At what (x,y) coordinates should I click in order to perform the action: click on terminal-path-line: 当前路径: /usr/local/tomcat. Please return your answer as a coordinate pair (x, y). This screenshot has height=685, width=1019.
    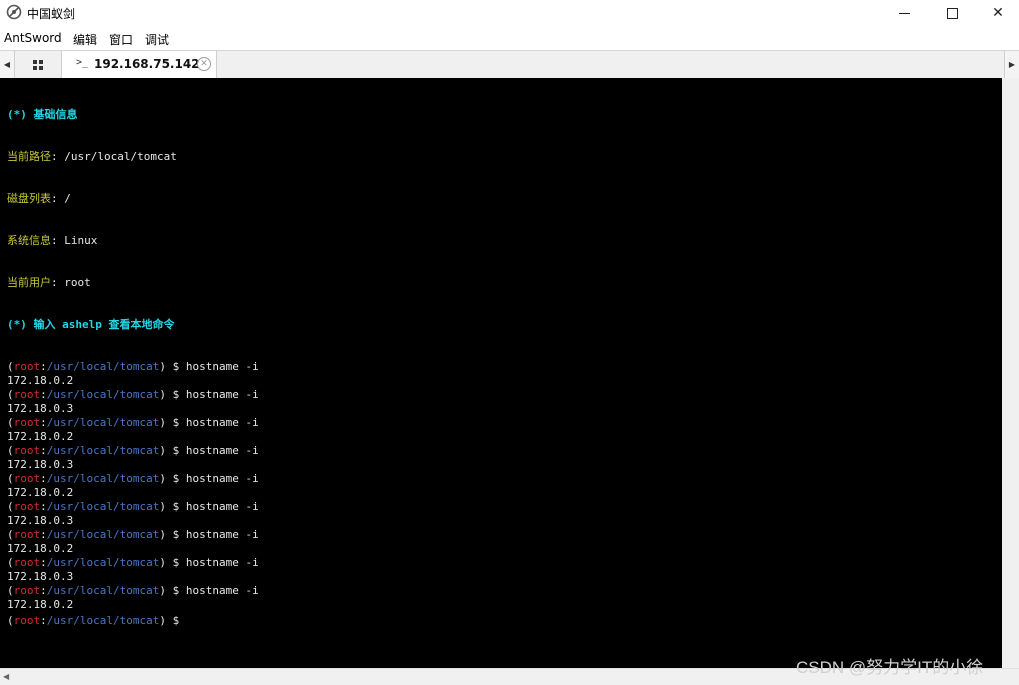
    Looking at the image, I should click on (92, 156).